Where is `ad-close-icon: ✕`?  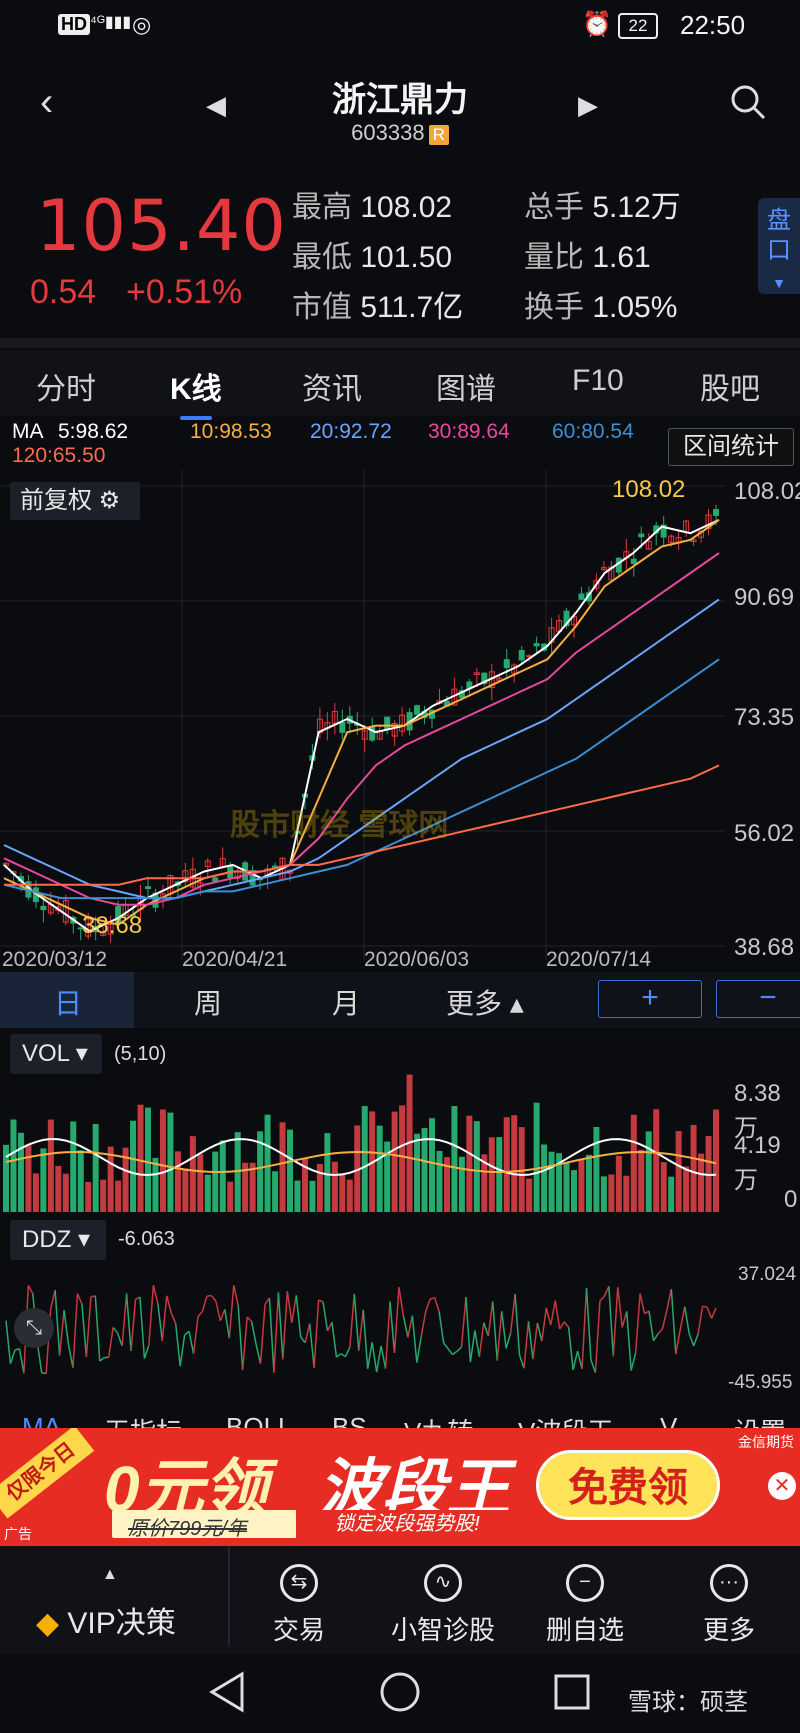
ad-close-icon: ✕ is located at coordinates (782, 1486).